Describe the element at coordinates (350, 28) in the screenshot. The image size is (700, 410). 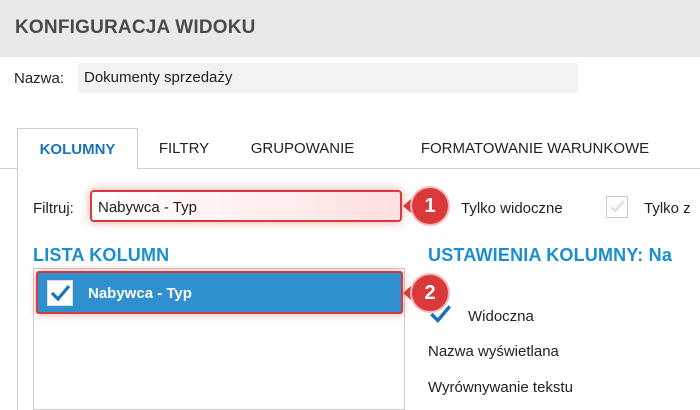
I see `title-bar: KONFIGURACJA WIDOKU` at that location.